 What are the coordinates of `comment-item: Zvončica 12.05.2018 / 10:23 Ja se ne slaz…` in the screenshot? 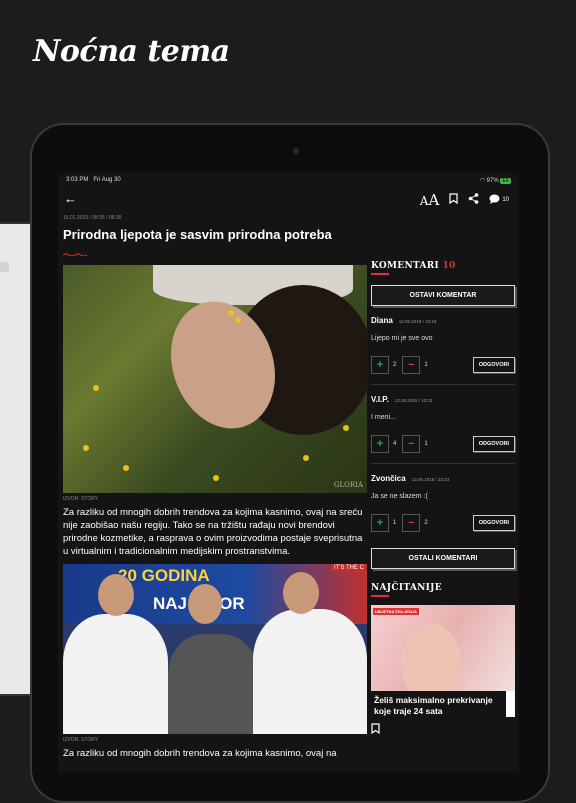 It's located at (443, 503).